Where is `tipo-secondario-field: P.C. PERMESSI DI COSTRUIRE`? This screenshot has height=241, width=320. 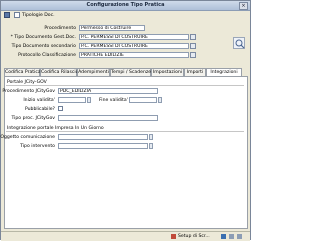 tipo-secondario-field: P.C. PERMESSI DI COSTRUIRE is located at coordinates (134, 46).